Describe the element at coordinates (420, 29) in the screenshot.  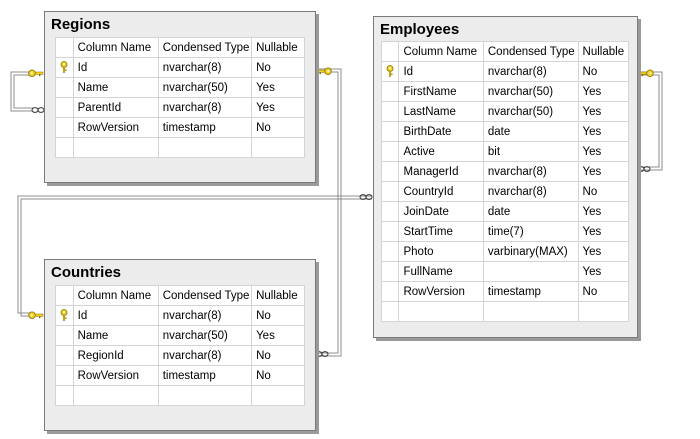
I see `table-title: Employees` at that location.